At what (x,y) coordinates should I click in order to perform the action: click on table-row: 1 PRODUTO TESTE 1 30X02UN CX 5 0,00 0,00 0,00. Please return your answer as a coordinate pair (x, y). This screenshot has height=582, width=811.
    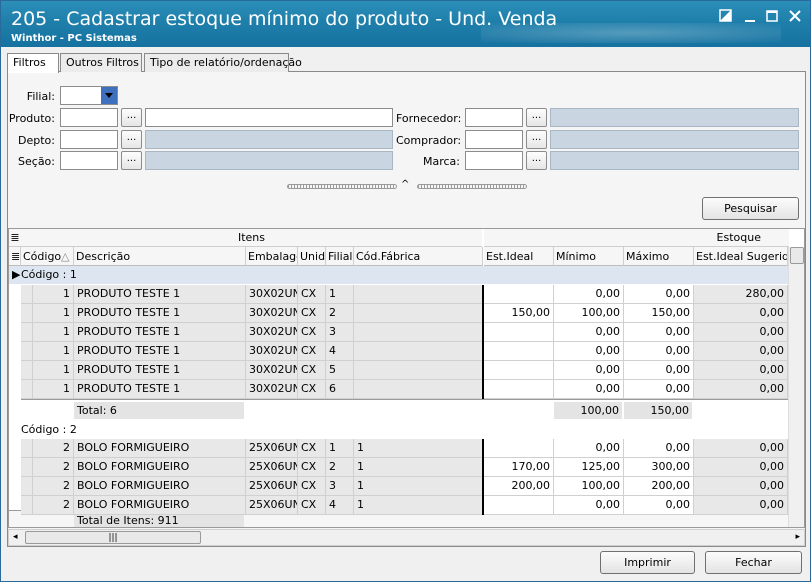
    Looking at the image, I should click on (399, 370).